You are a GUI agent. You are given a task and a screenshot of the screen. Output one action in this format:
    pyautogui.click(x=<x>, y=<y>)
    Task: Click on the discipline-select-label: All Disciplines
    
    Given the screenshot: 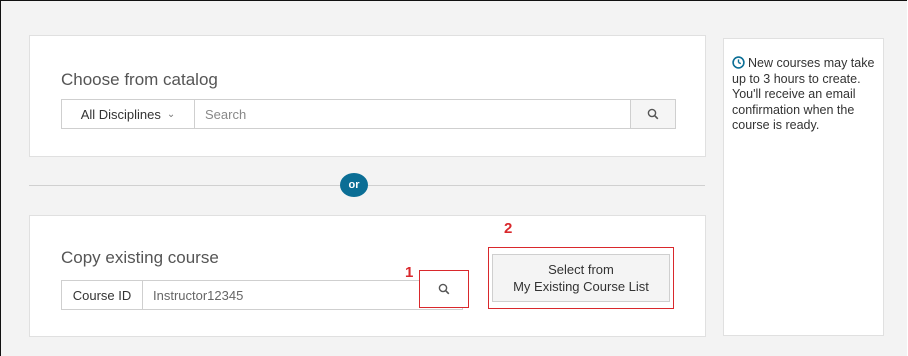 What is the action you would take?
    pyautogui.click(x=120, y=114)
    